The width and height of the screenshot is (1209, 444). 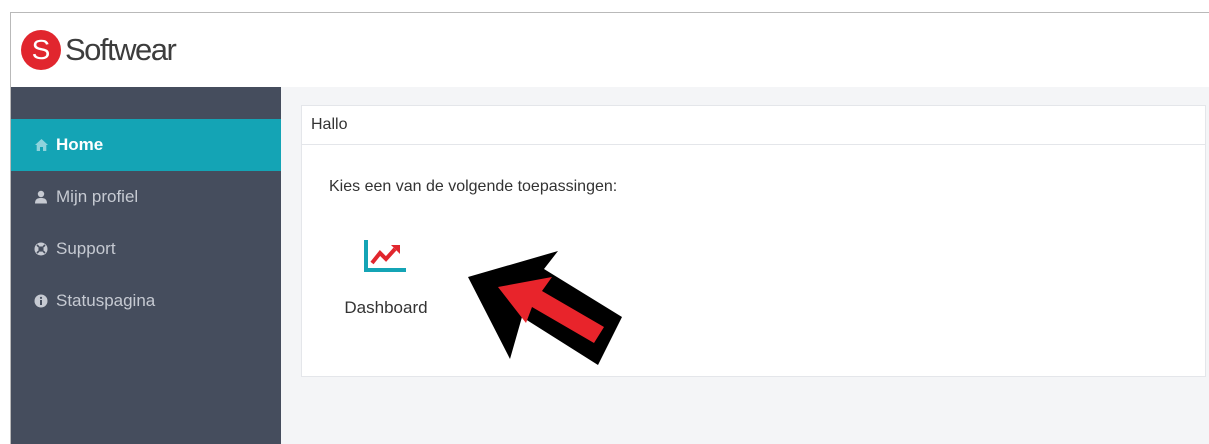 What do you see at coordinates (41, 50) in the screenshot?
I see `softwear-logo-mark: S` at bounding box center [41, 50].